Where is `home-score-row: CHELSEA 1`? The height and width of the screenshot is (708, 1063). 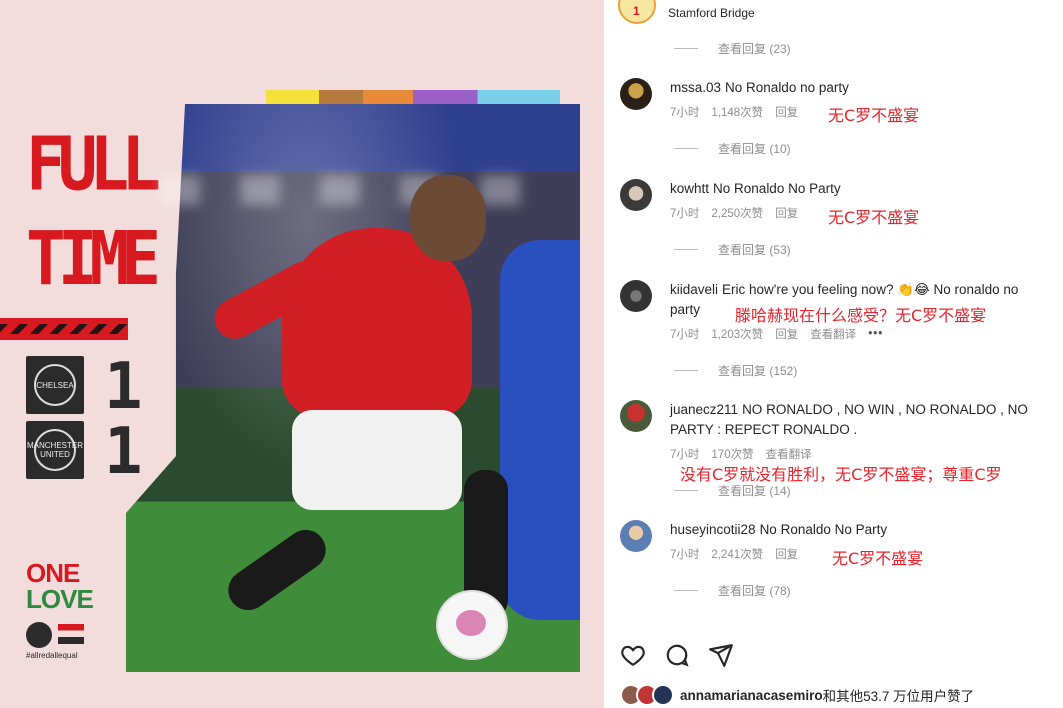
home-score-row: CHELSEA 1 is located at coordinates (84, 387).